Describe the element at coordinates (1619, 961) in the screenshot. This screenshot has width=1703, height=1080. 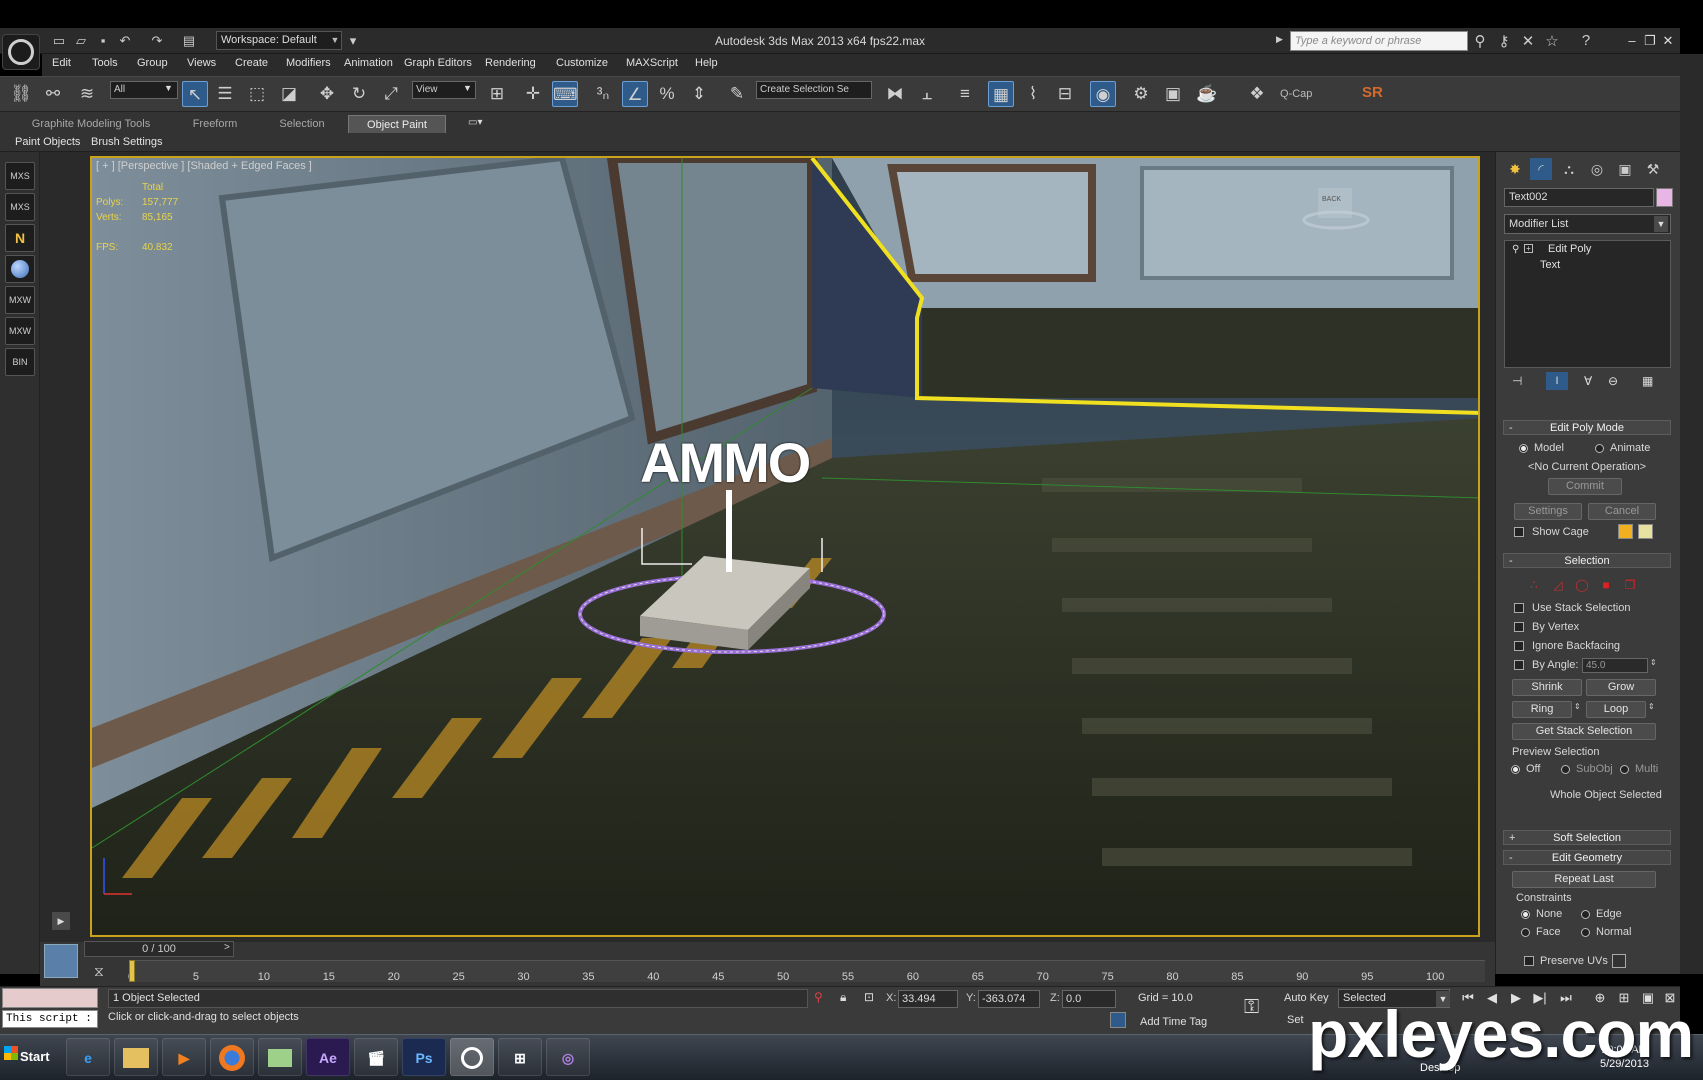
I see `preserve-uvs-settings-icon` at that location.